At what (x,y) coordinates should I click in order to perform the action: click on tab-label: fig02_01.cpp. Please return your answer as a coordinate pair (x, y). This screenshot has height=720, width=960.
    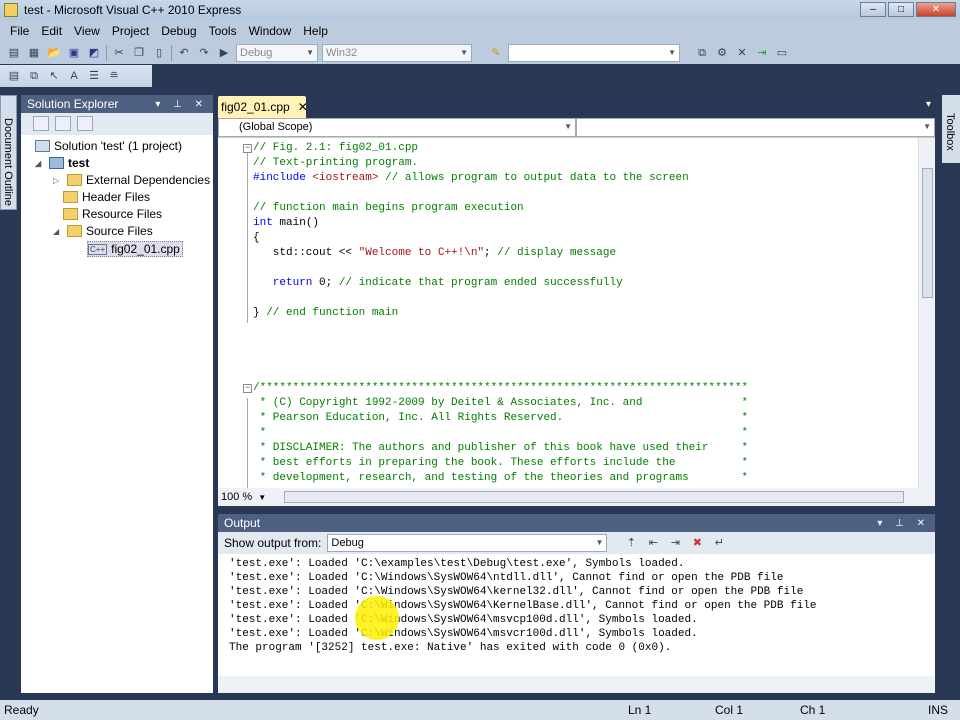
    Looking at the image, I should click on (255, 107).